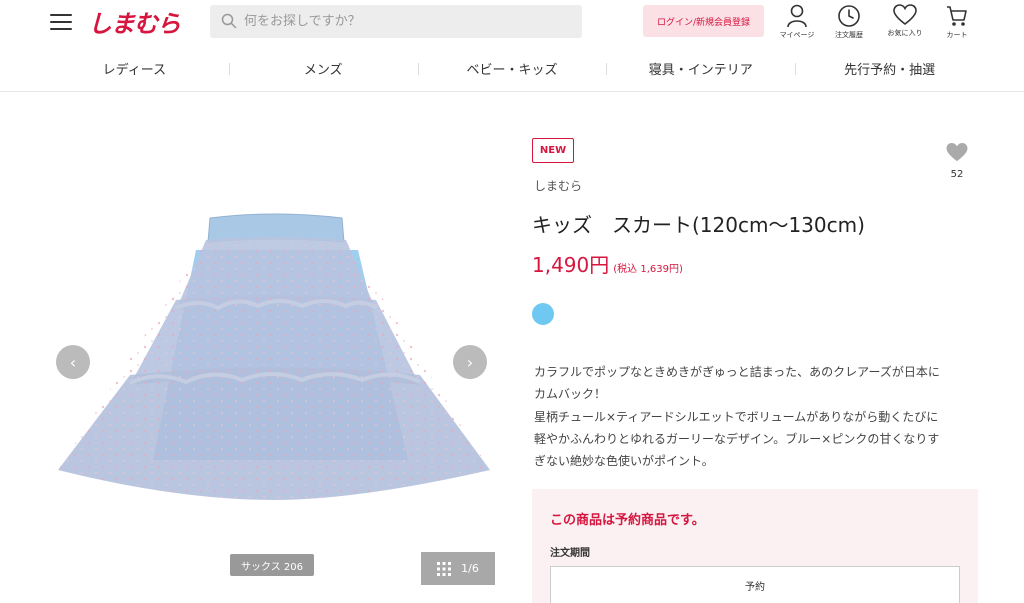 The height and width of the screenshot is (603, 1024). I want to click on price-tax: (税込 1,639円), so click(648, 269).